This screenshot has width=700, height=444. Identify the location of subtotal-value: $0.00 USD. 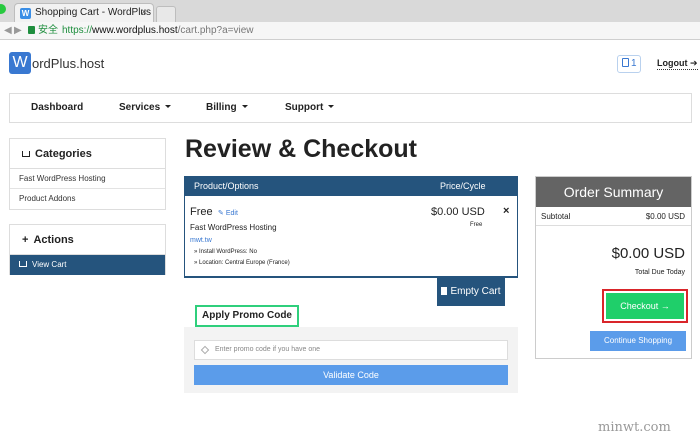
(665, 216).